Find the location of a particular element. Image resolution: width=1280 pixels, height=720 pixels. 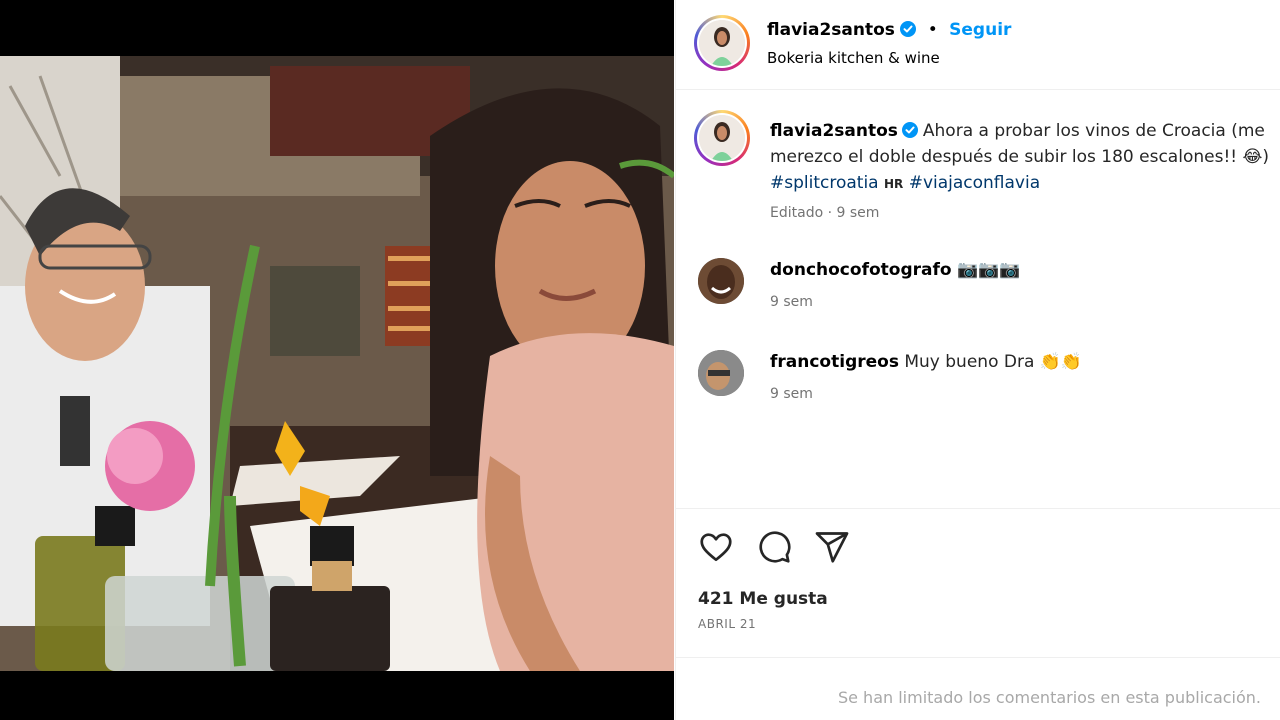

comment-body: Muy bueno Dra 👏👏 is located at coordinates (993, 362).